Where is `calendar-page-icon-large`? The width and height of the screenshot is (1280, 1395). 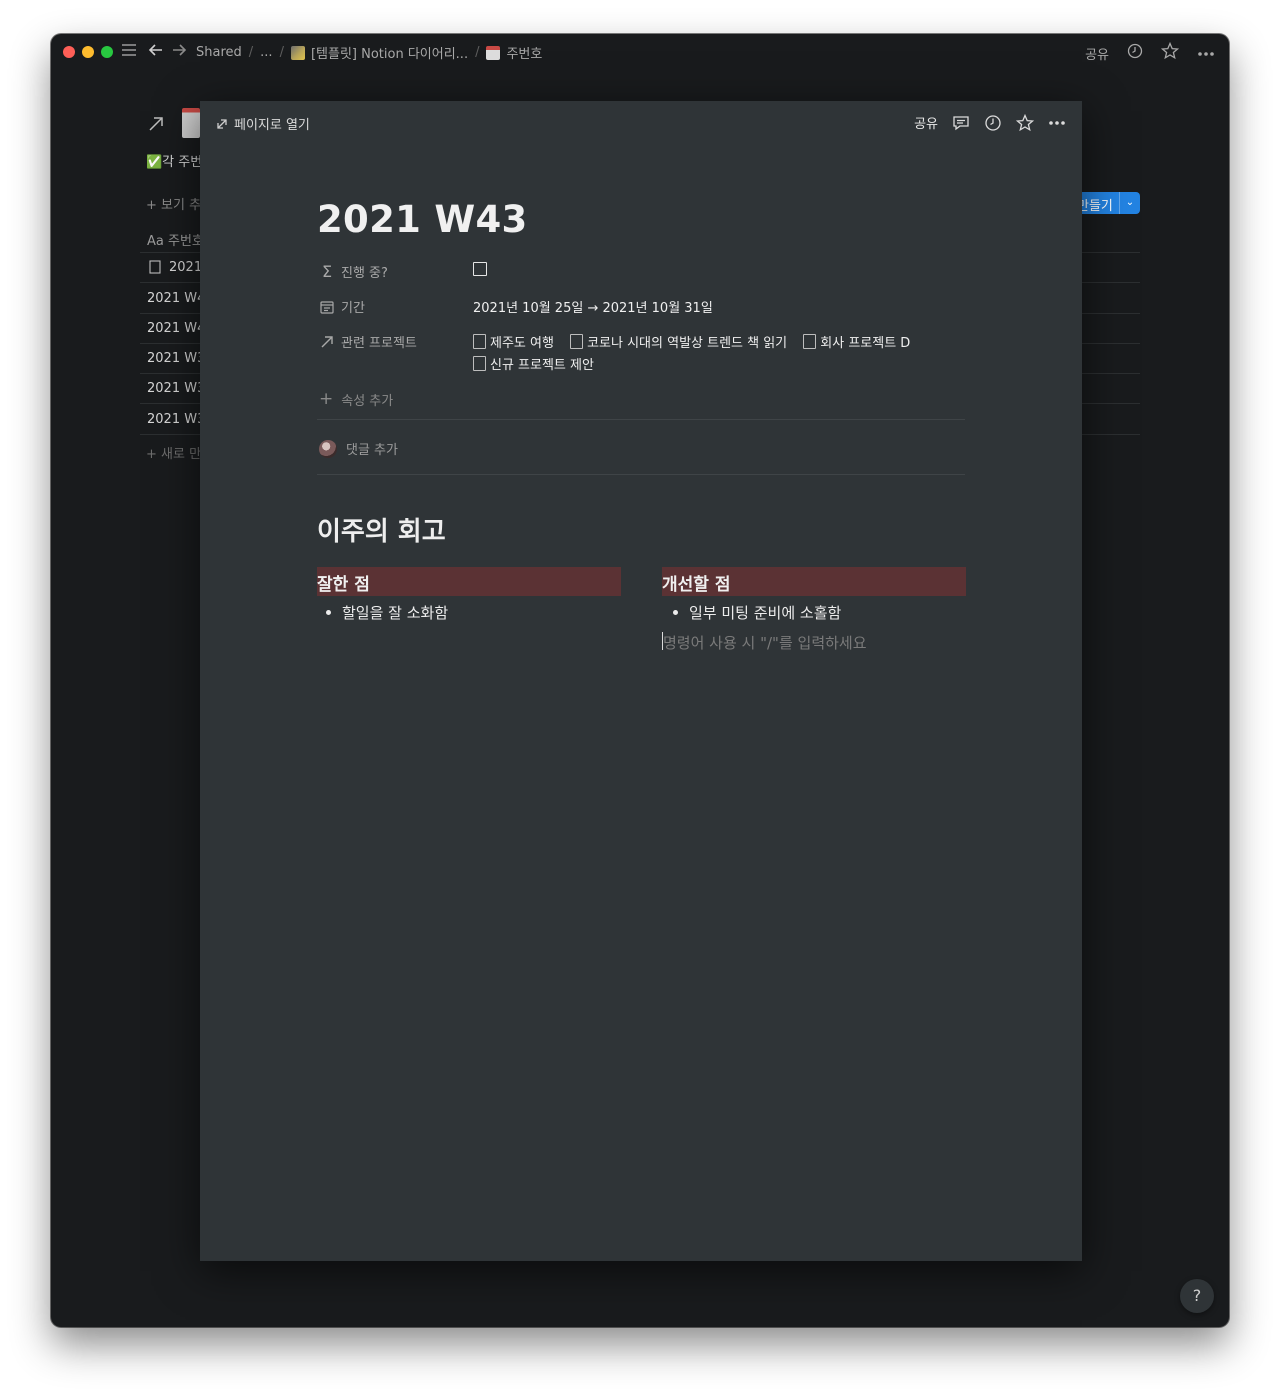
calendar-page-icon-large is located at coordinates (191, 123).